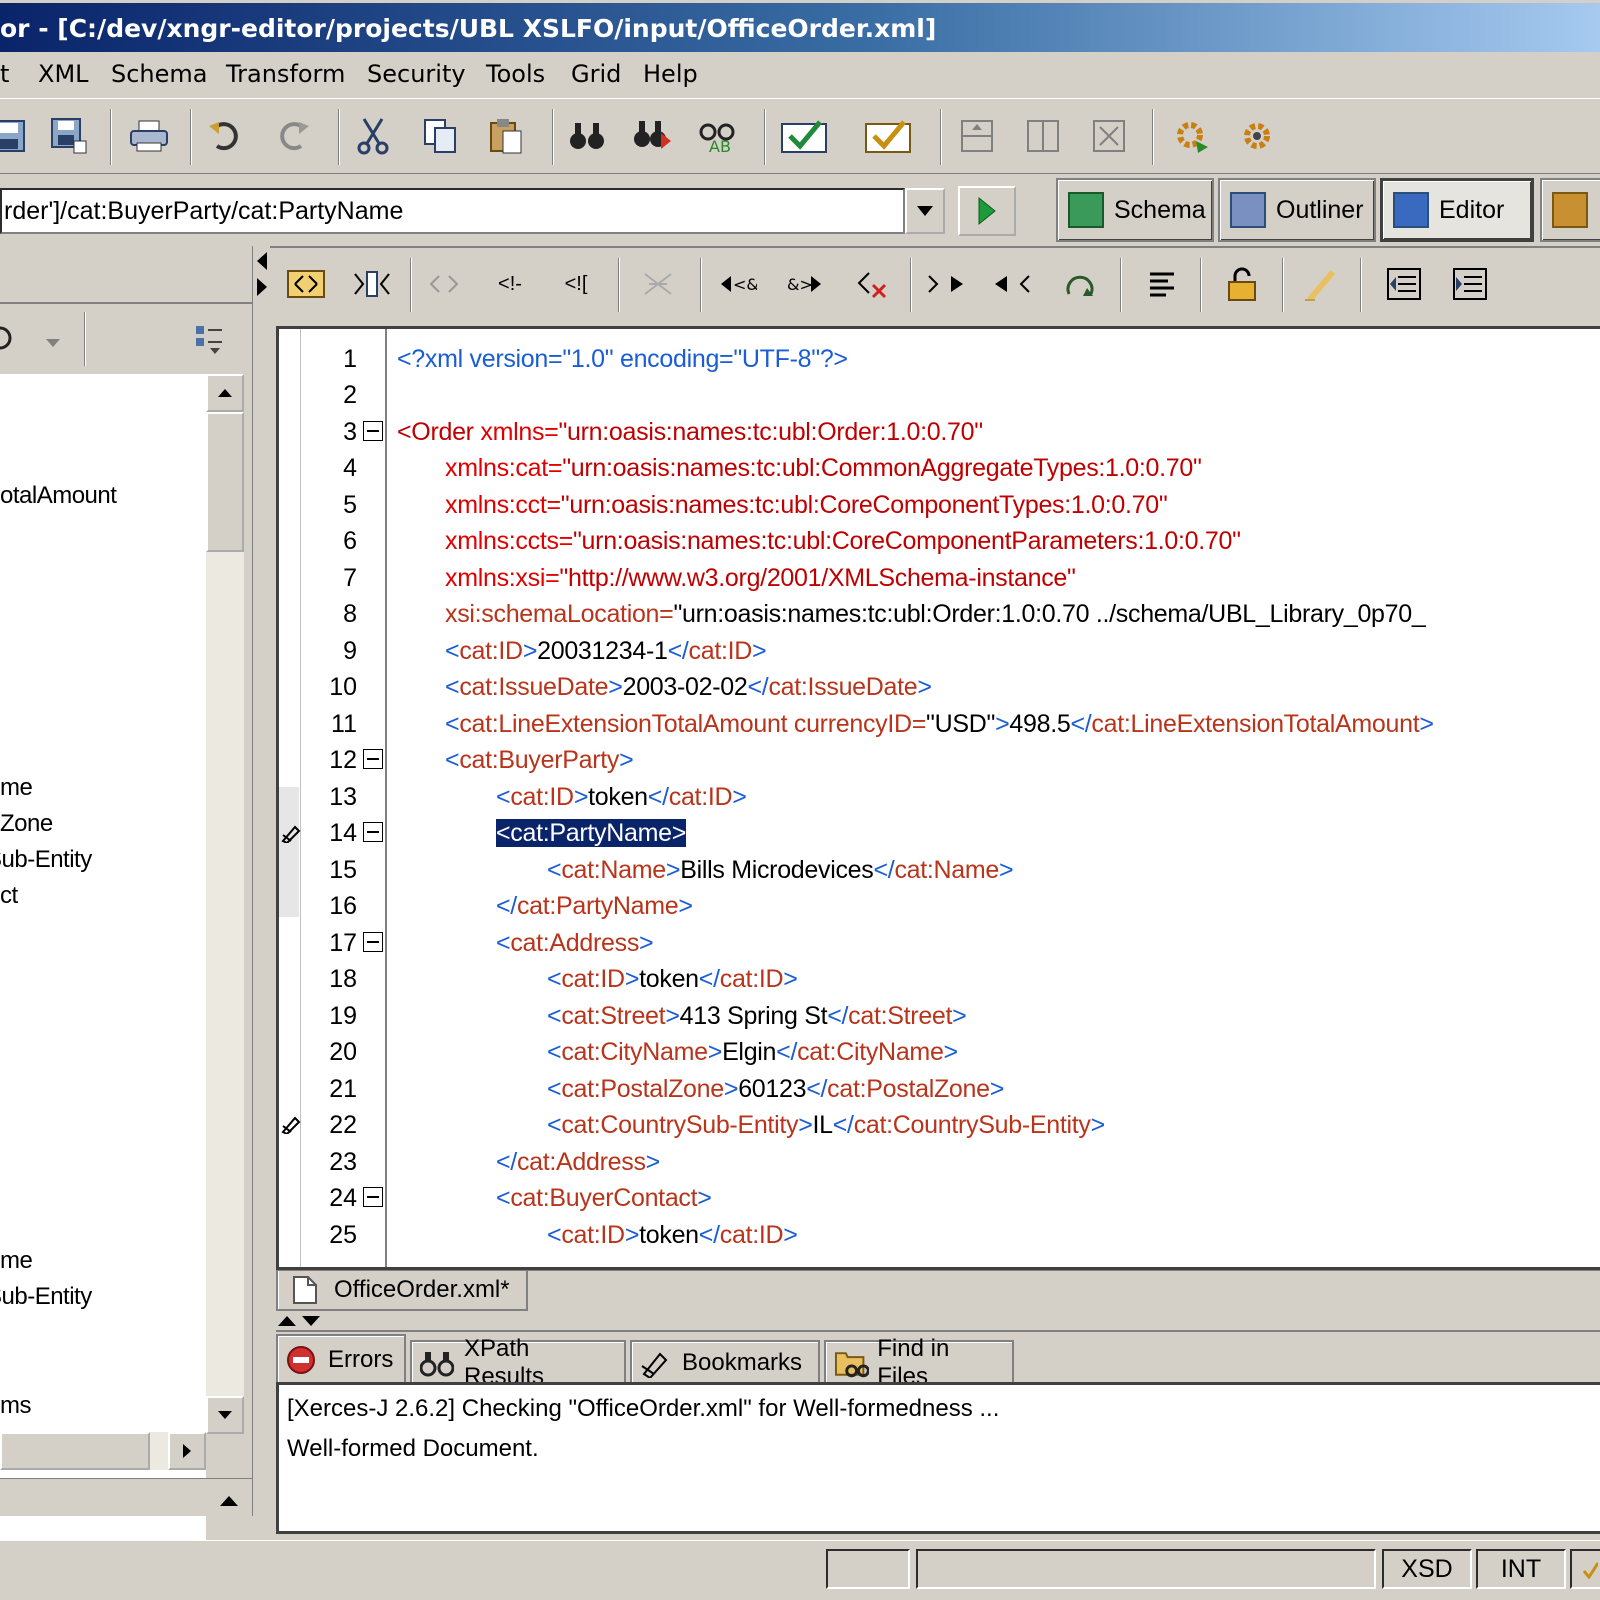 The height and width of the screenshot is (1600, 1600). I want to click on menu-schema: Schema, so click(159, 74).